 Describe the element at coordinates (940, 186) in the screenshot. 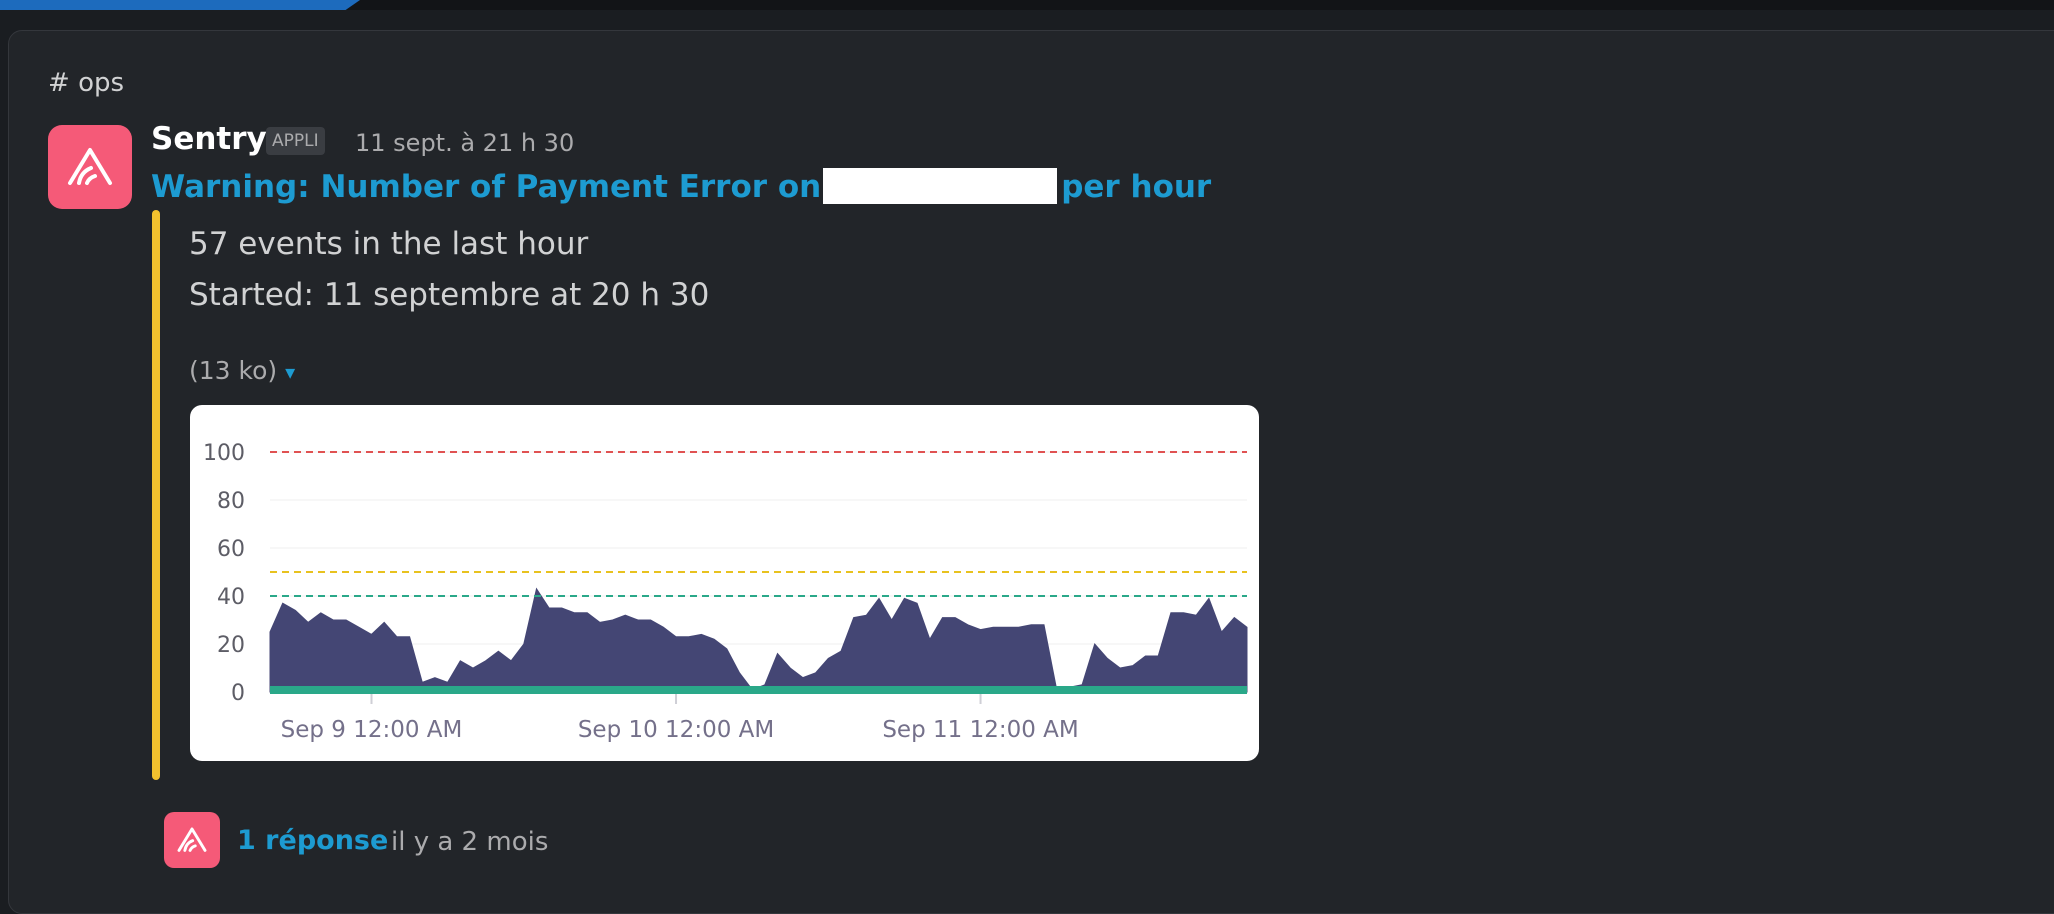

I see `redaction-box` at that location.